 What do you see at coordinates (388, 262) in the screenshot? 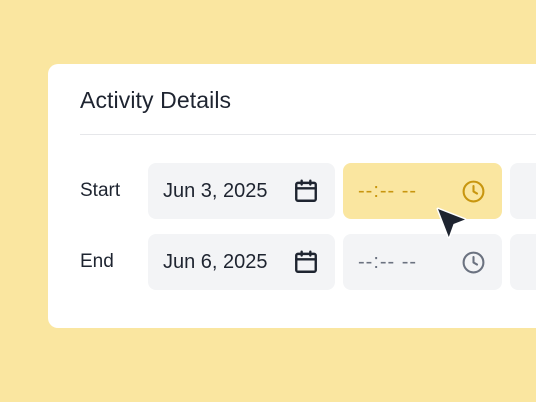
I see `end-time-value: --:-- --` at bounding box center [388, 262].